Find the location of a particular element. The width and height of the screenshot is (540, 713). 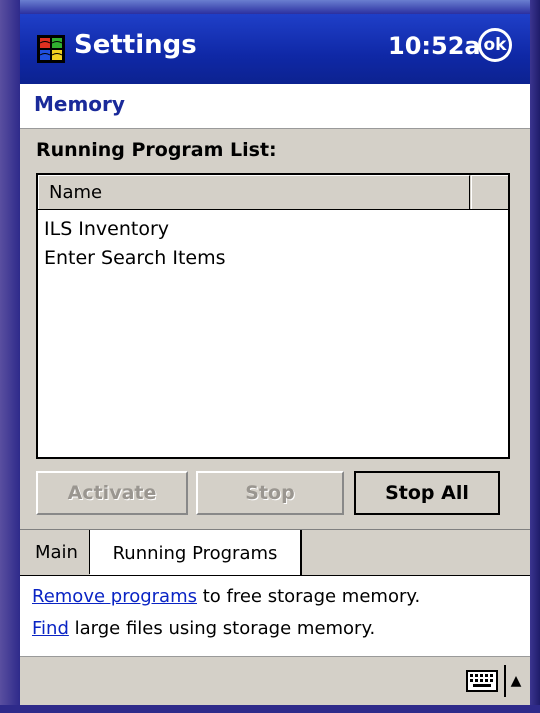

tab-running-programs: Running Programs is located at coordinates (196, 553).